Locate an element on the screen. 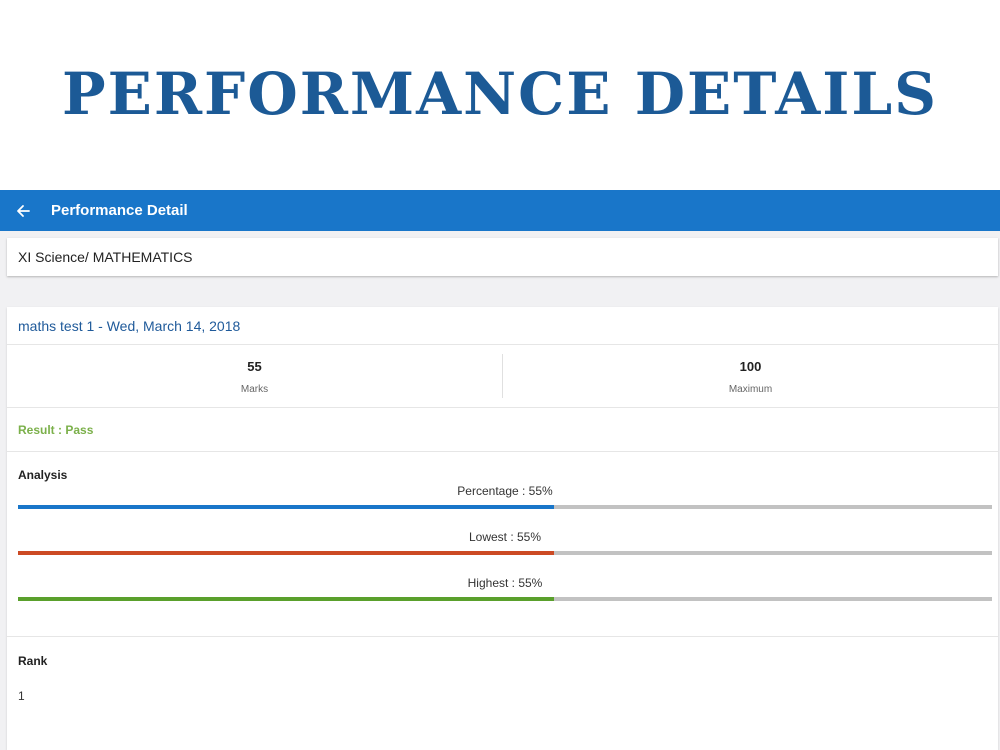 Image resolution: width=1000 pixels, height=750 pixels. lowest-metric: Lowest : 55% is located at coordinates (505, 551).